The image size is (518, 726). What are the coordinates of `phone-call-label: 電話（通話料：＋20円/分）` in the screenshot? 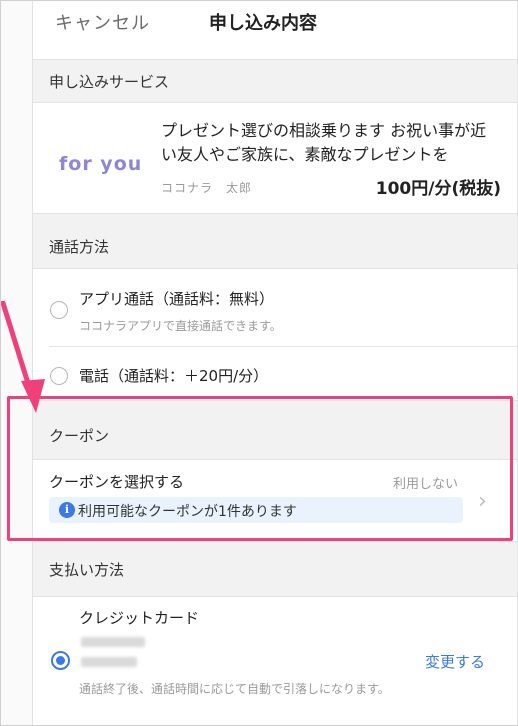 It's located at (174, 376).